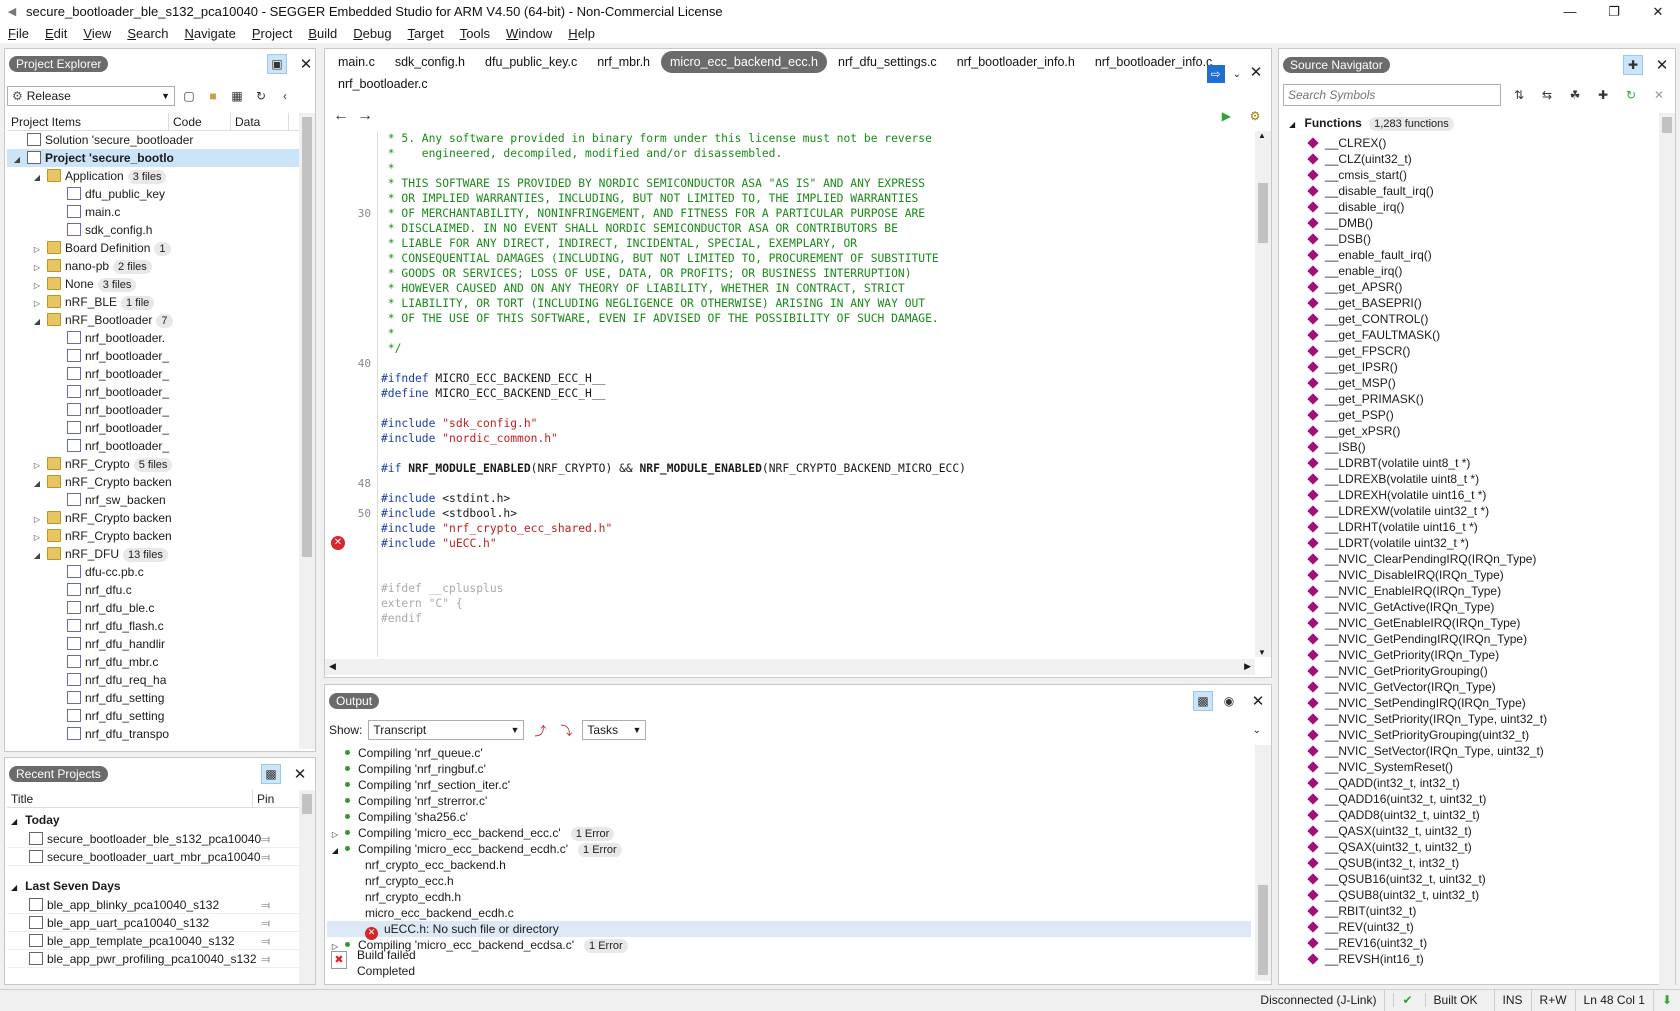 This screenshot has width=1680, height=1011. Describe the element at coordinates (1468, 671) in the screenshot. I see `function-item: __NVIC_GetPriorityGrouping()` at that location.